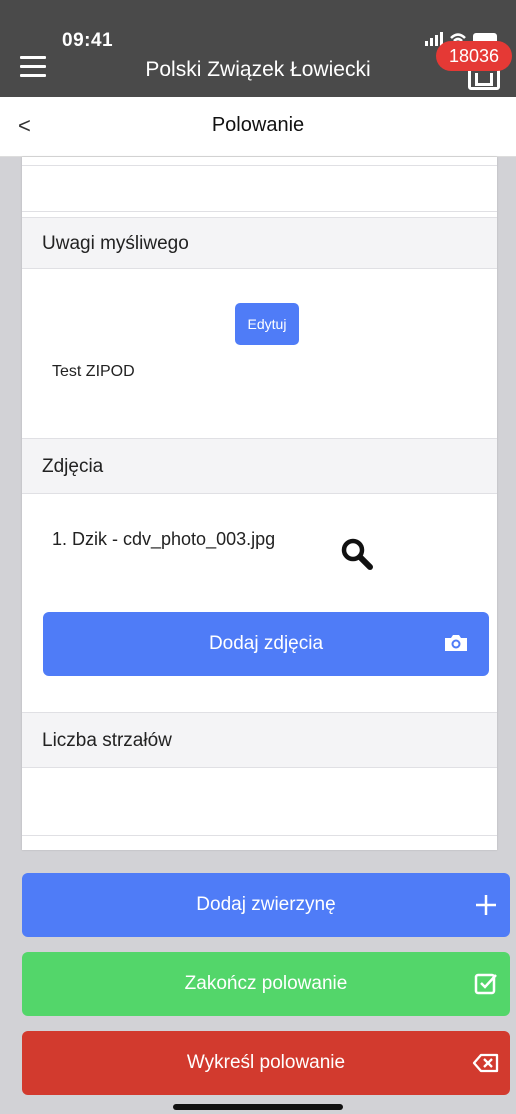  What do you see at coordinates (456, 643) in the screenshot?
I see `camera-icon` at bounding box center [456, 643].